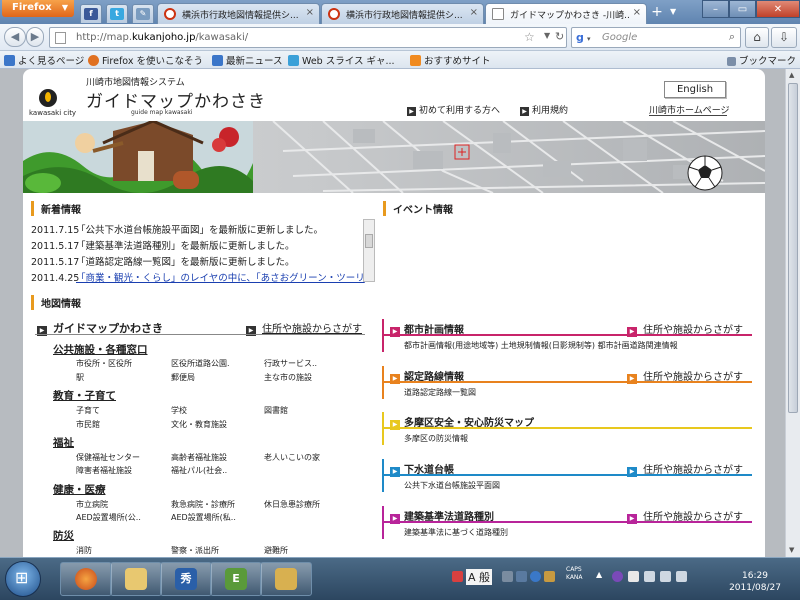  I want to click on category-item: 老人いこいの家, so click(292, 457).